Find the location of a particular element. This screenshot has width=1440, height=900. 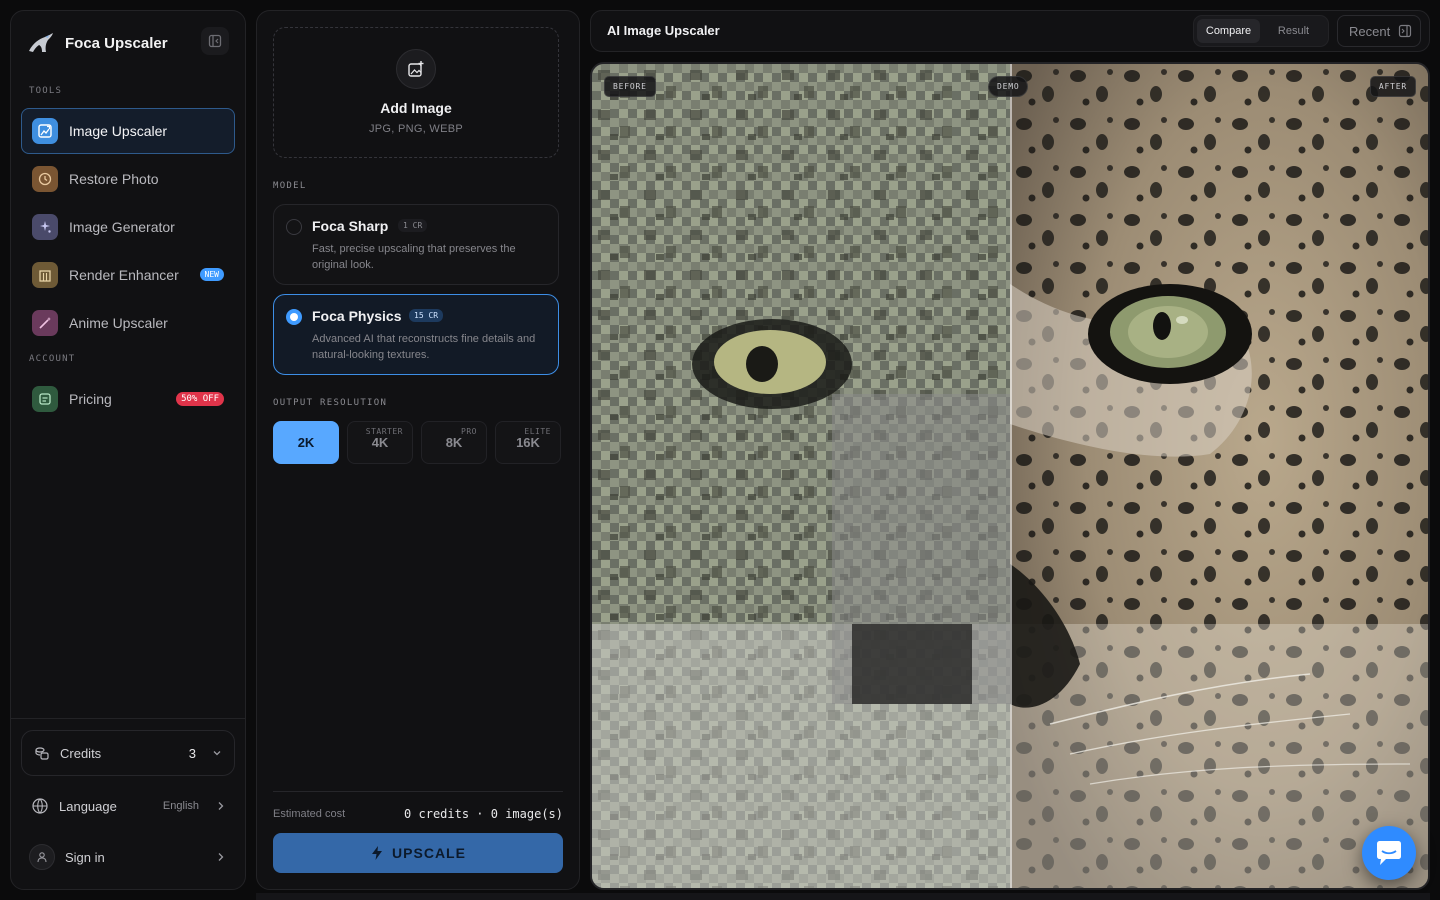

model-section-label: MODEL is located at coordinates (290, 186).